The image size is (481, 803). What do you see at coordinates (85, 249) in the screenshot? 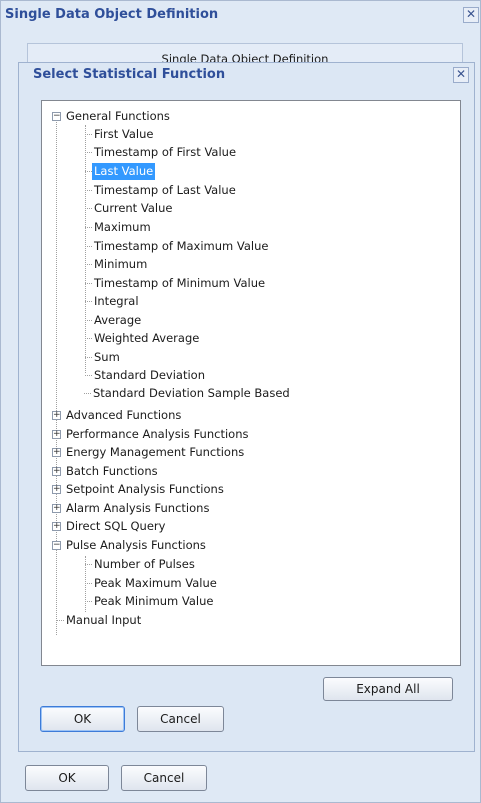
I see `tree-connector-general` at bounding box center [85, 249].